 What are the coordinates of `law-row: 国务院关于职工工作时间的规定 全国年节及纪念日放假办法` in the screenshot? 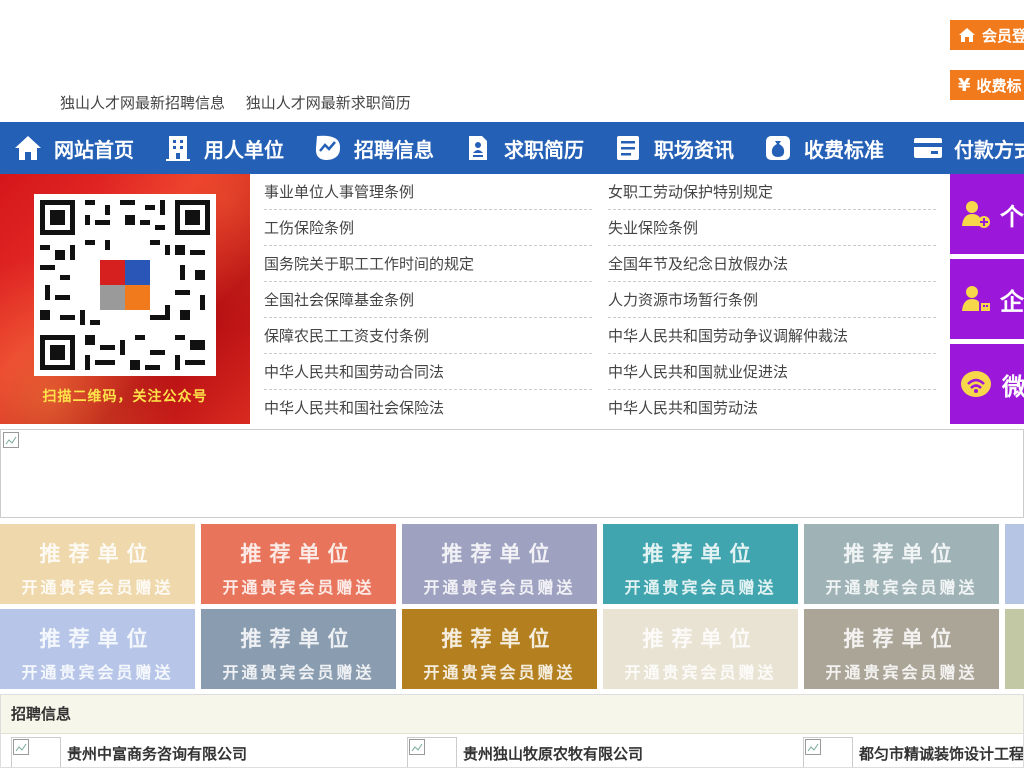 It's located at (600, 264).